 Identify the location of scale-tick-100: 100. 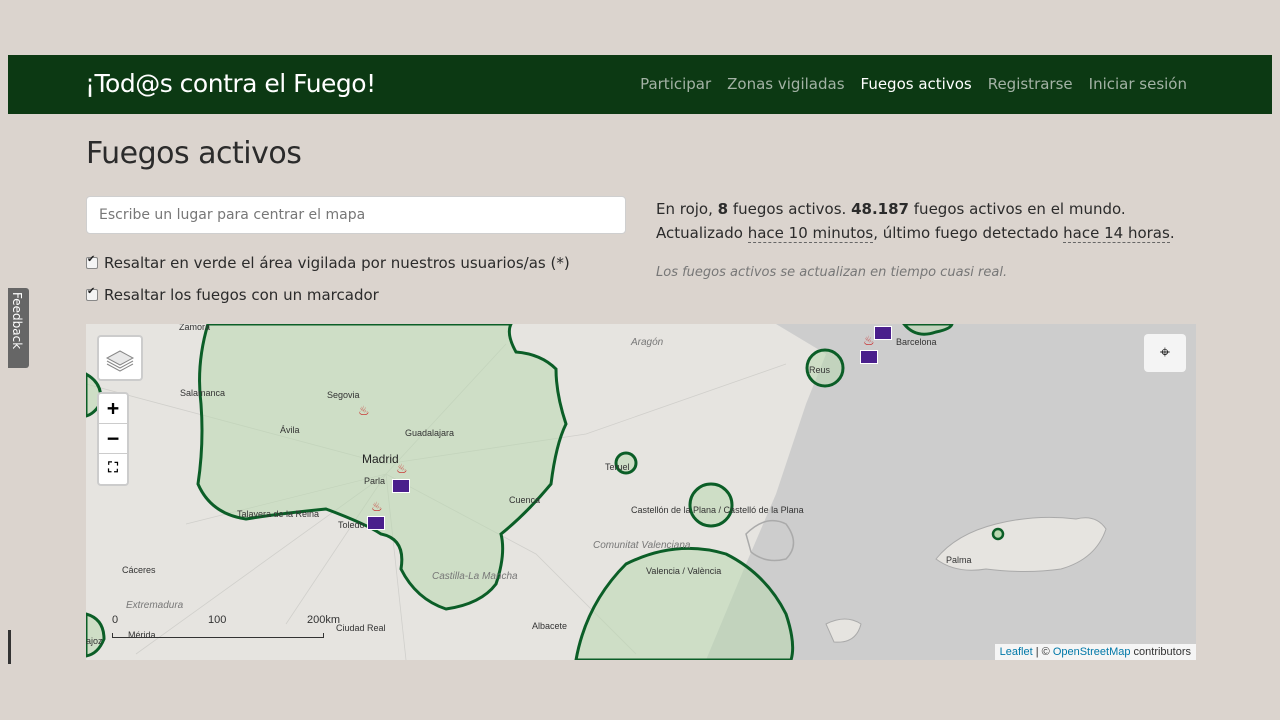
(217, 620).